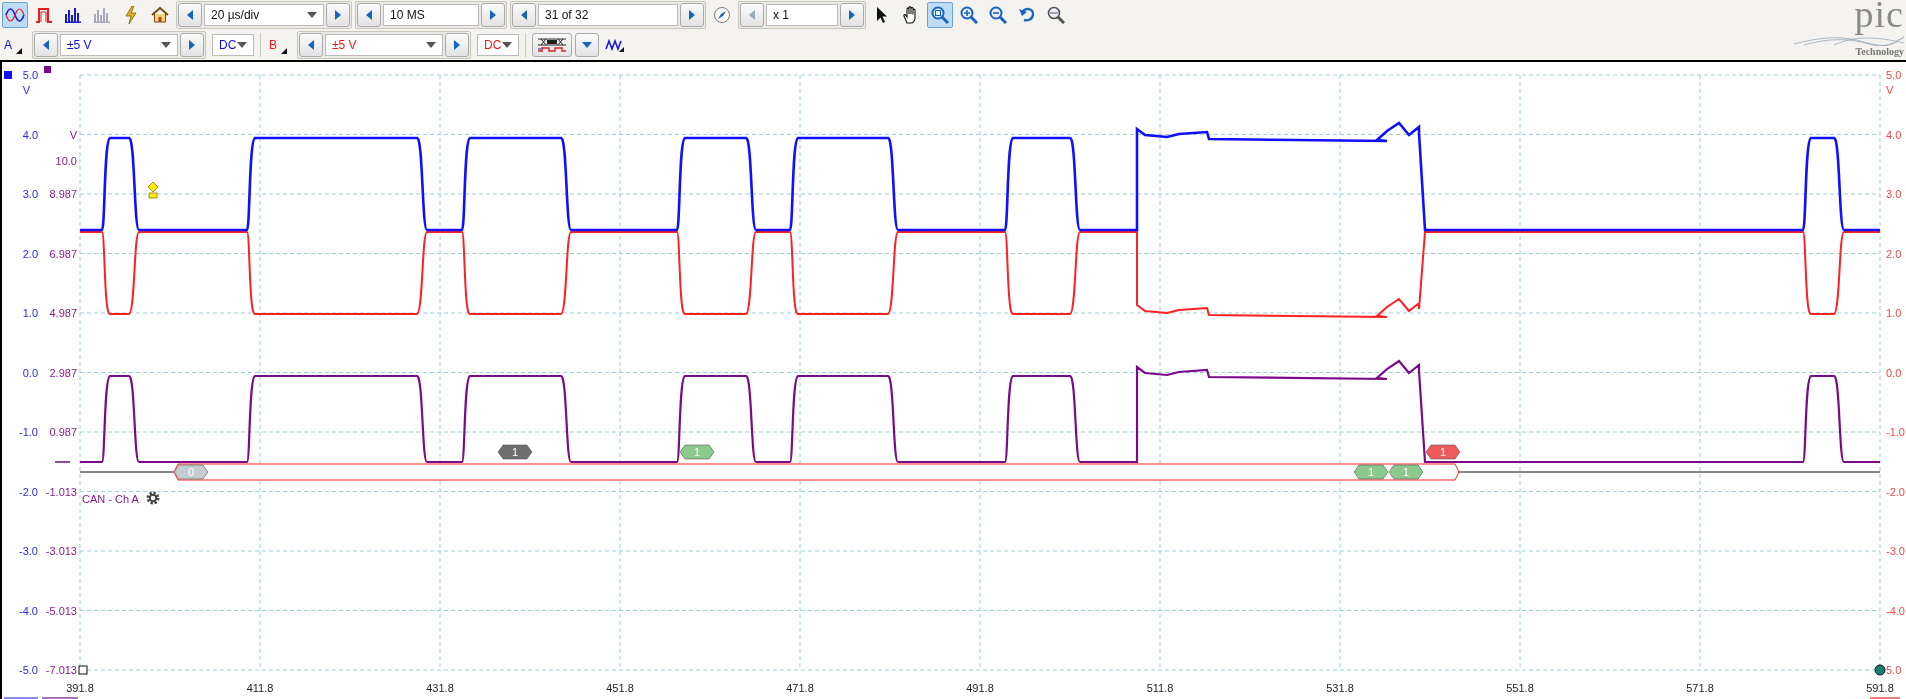 The image size is (1906, 699). Describe the element at coordinates (431, 15) in the screenshot. I see `samples-field: 10 MS` at that location.